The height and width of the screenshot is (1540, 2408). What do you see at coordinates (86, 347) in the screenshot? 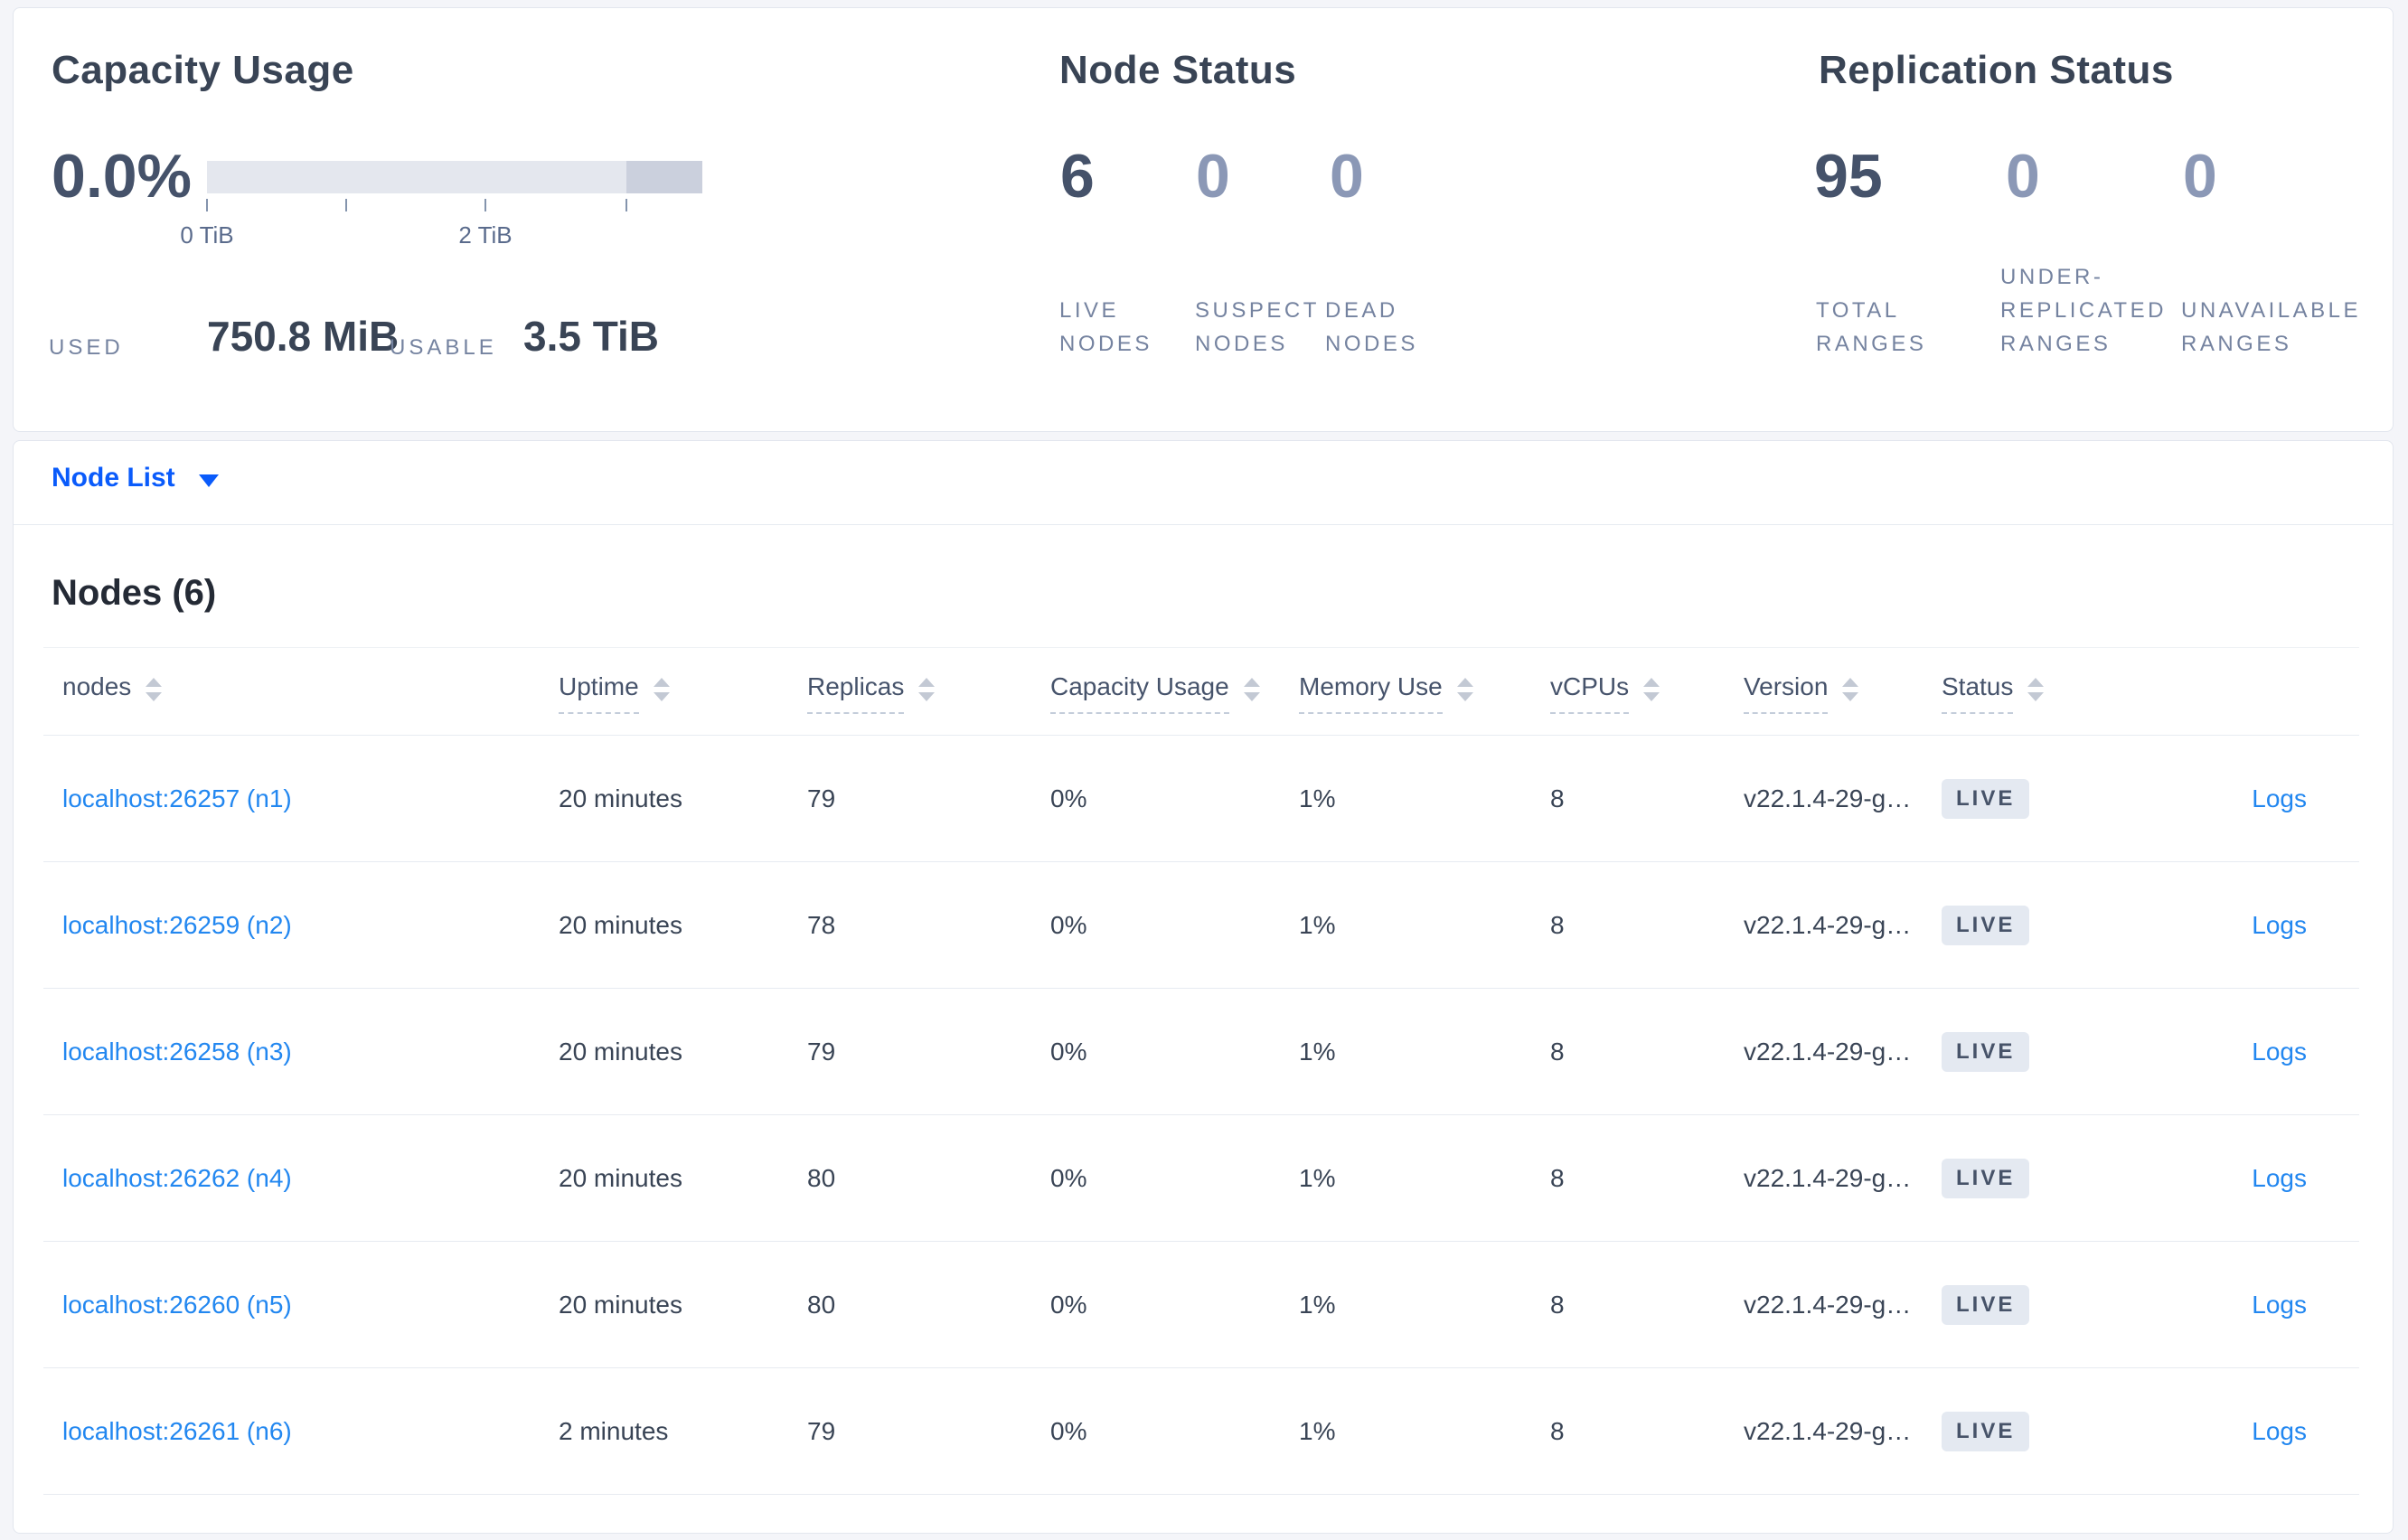
I see `used-label: USED` at bounding box center [86, 347].